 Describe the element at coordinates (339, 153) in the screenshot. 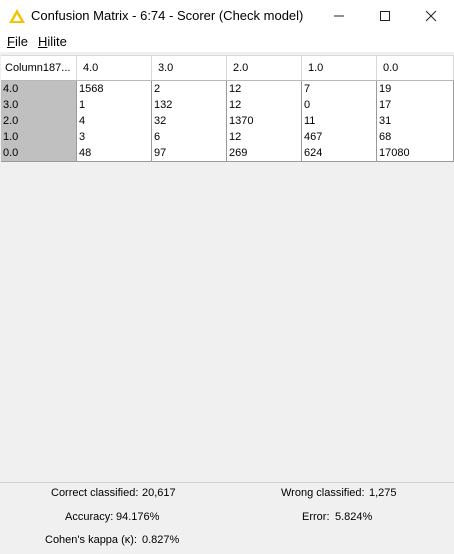

I see `table-cell: 624` at that location.